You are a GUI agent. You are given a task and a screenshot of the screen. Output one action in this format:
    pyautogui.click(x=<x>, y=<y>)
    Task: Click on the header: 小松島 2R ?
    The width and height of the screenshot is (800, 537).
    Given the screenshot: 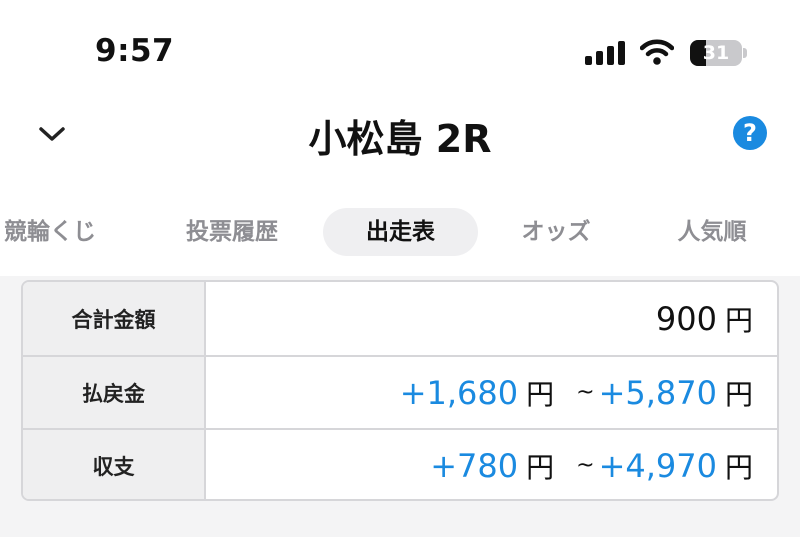 What is the action you would take?
    pyautogui.click(x=400, y=135)
    